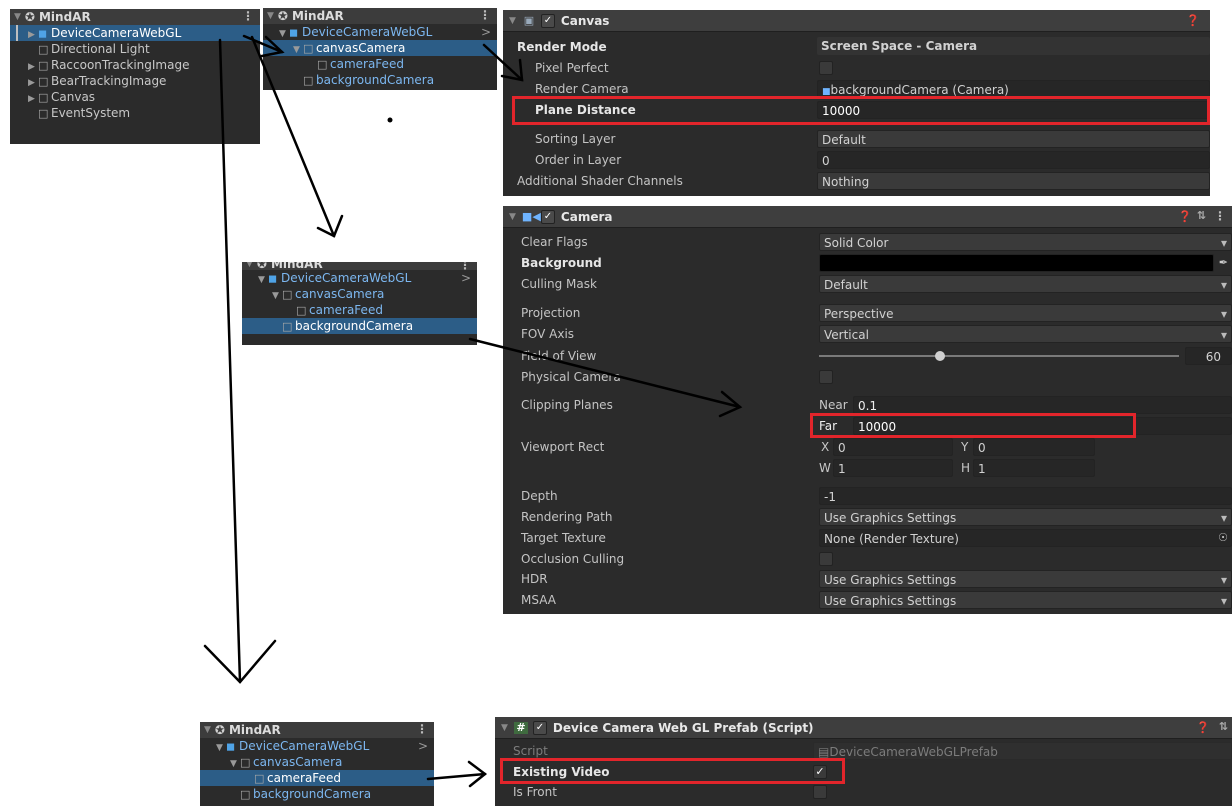 The height and width of the screenshot is (806, 1232). What do you see at coordinates (293, 136) in the screenshot?
I see `arrow-to-backgroundcamera` at bounding box center [293, 136].